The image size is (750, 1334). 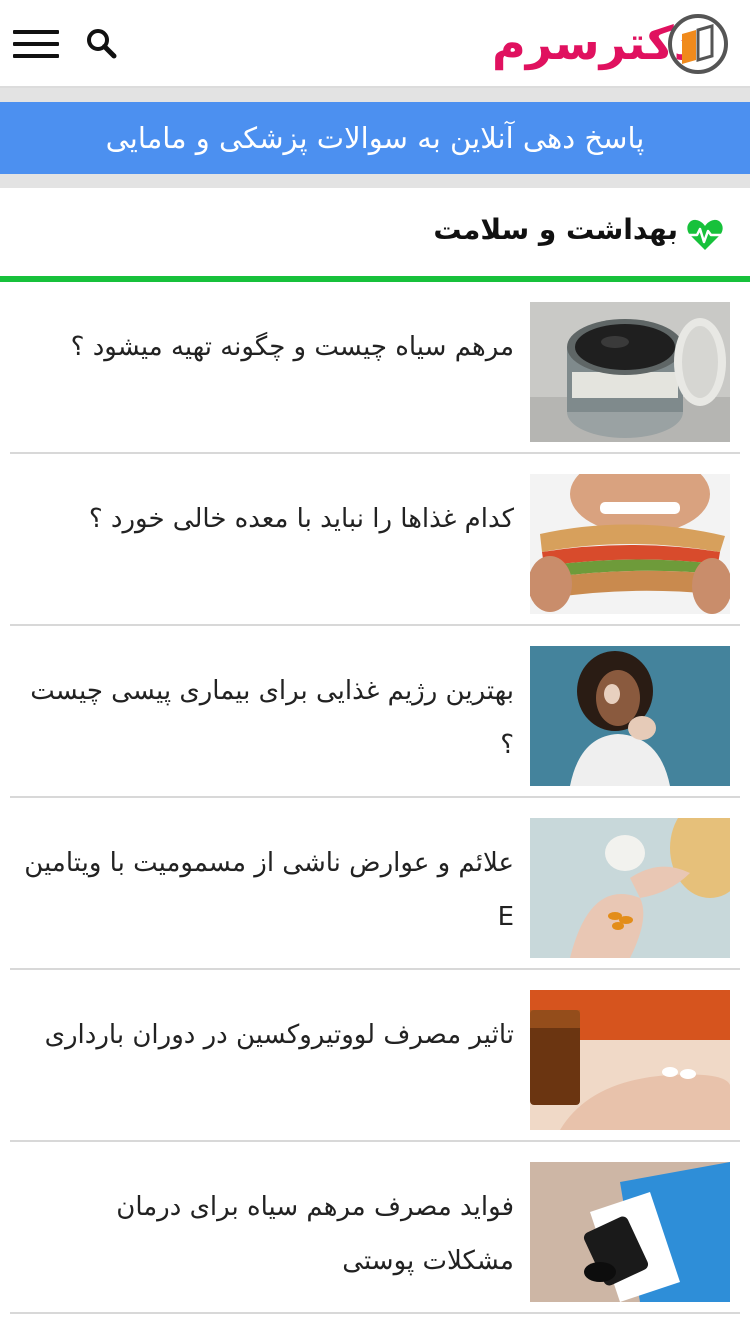 I want to click on article-title: تاثیر مصرف لووتیروکسین در دوران بارداری, so click(x=267, y=1035).